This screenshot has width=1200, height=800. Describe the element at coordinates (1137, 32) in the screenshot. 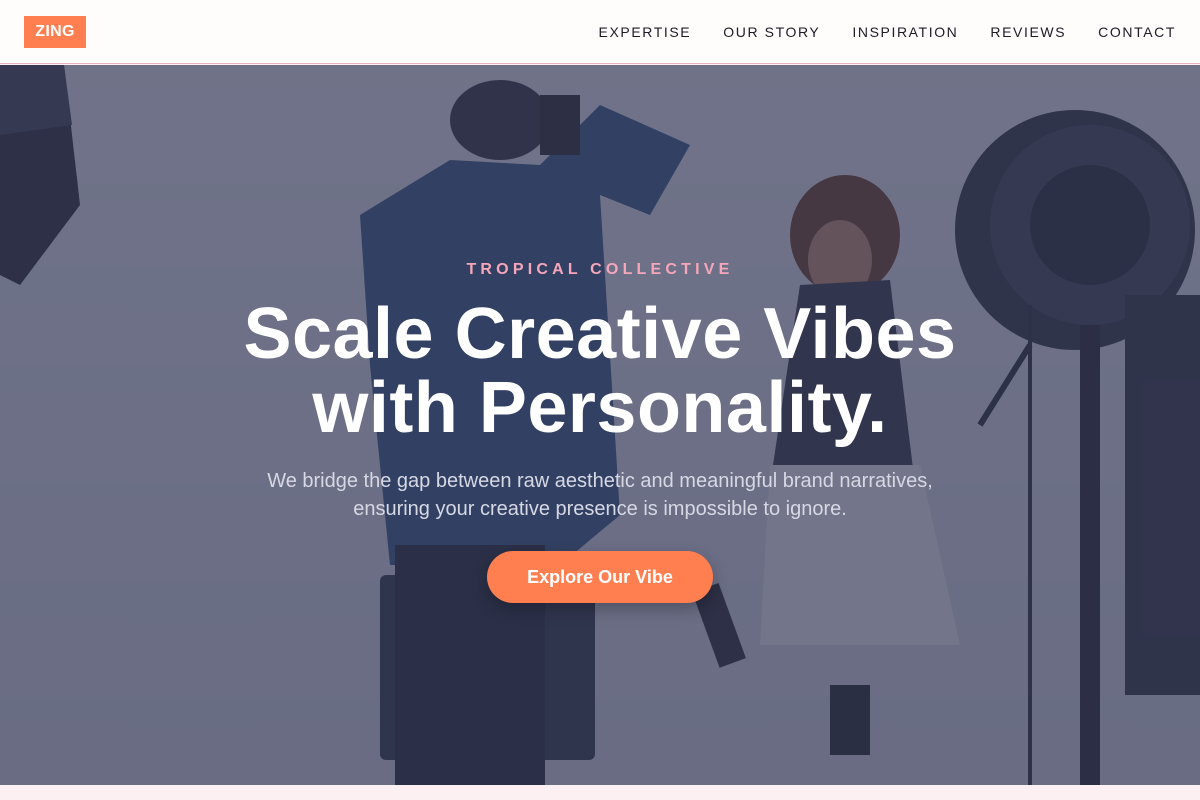

I see `nav-link-contact: CONTACT` at that location.